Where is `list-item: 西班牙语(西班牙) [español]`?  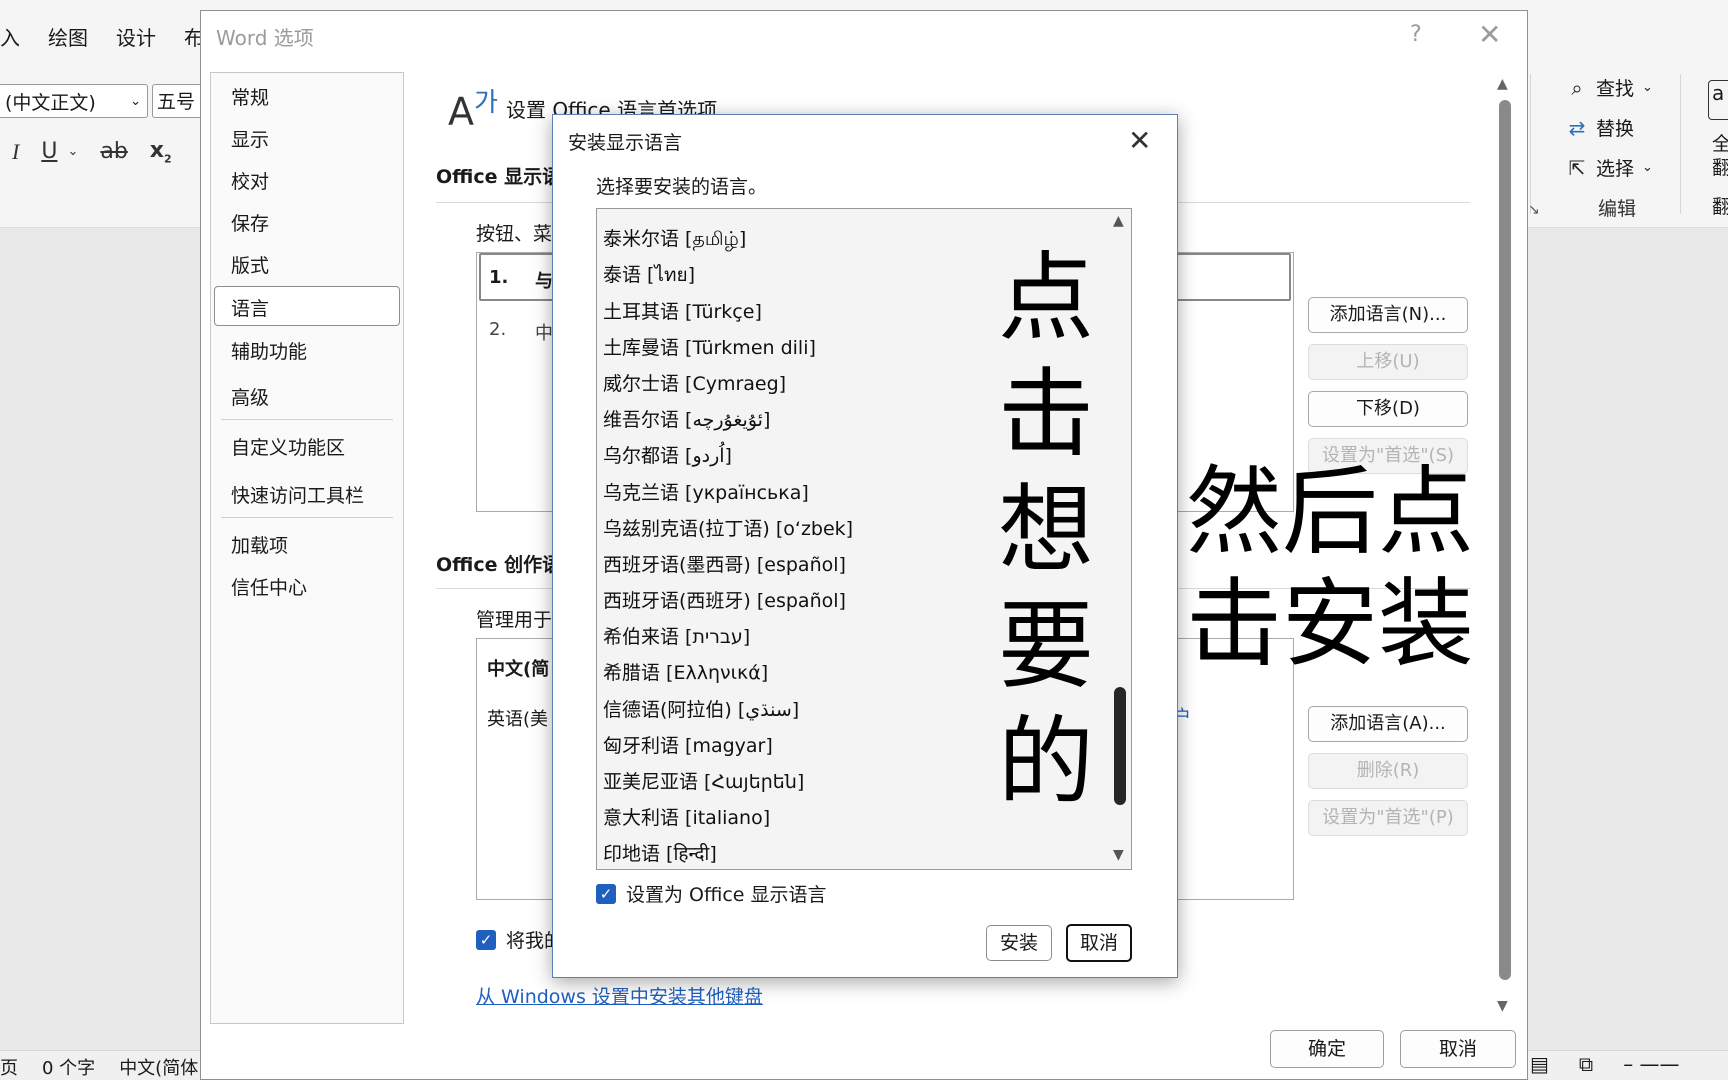 list-item: 西班牙语(西班牙) [español] is located at coordinates (728, 601).